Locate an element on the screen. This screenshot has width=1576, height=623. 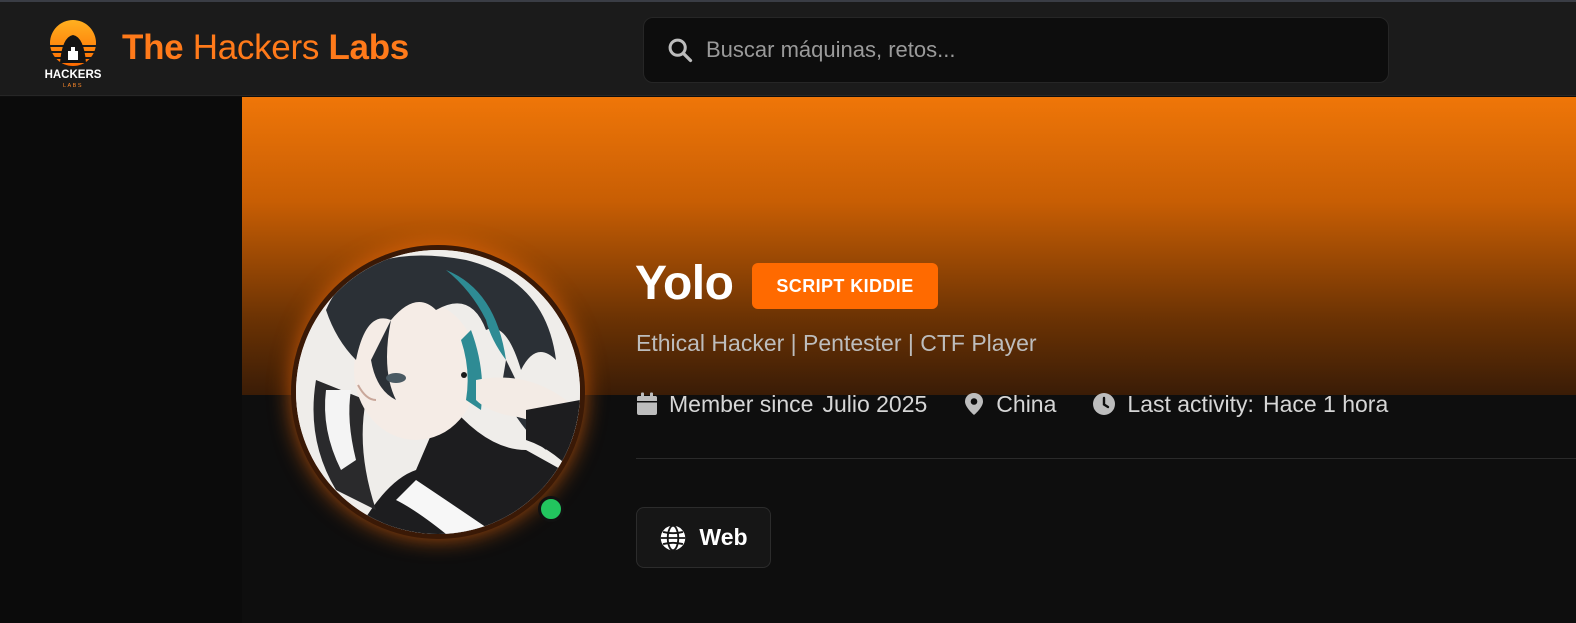
online-status-indicator is located at coordinates (551, 509).